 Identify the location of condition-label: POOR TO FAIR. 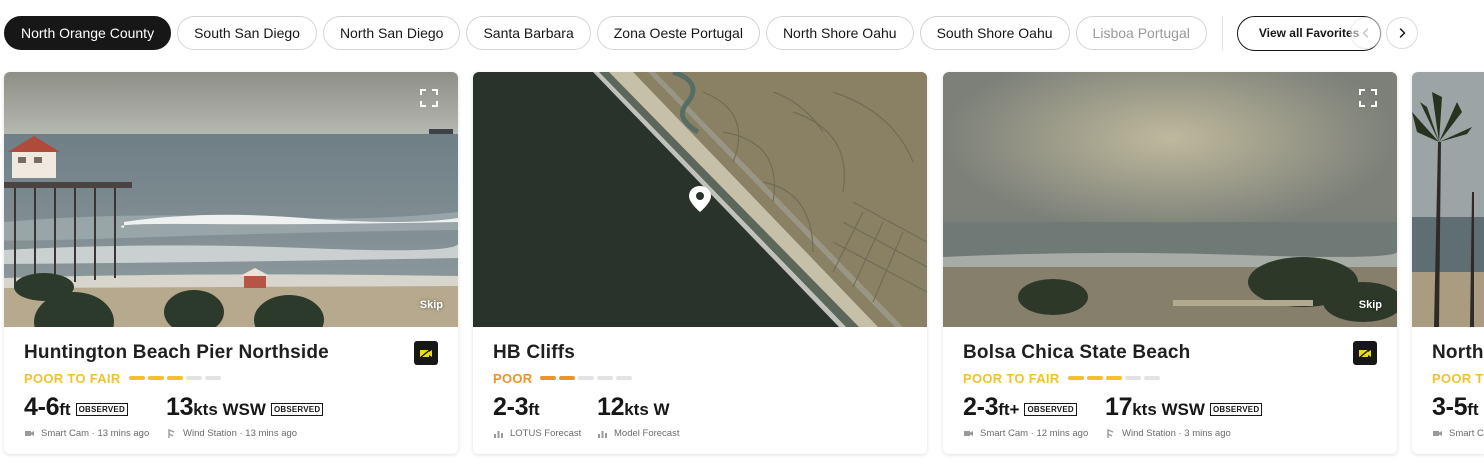
(1011, 378).